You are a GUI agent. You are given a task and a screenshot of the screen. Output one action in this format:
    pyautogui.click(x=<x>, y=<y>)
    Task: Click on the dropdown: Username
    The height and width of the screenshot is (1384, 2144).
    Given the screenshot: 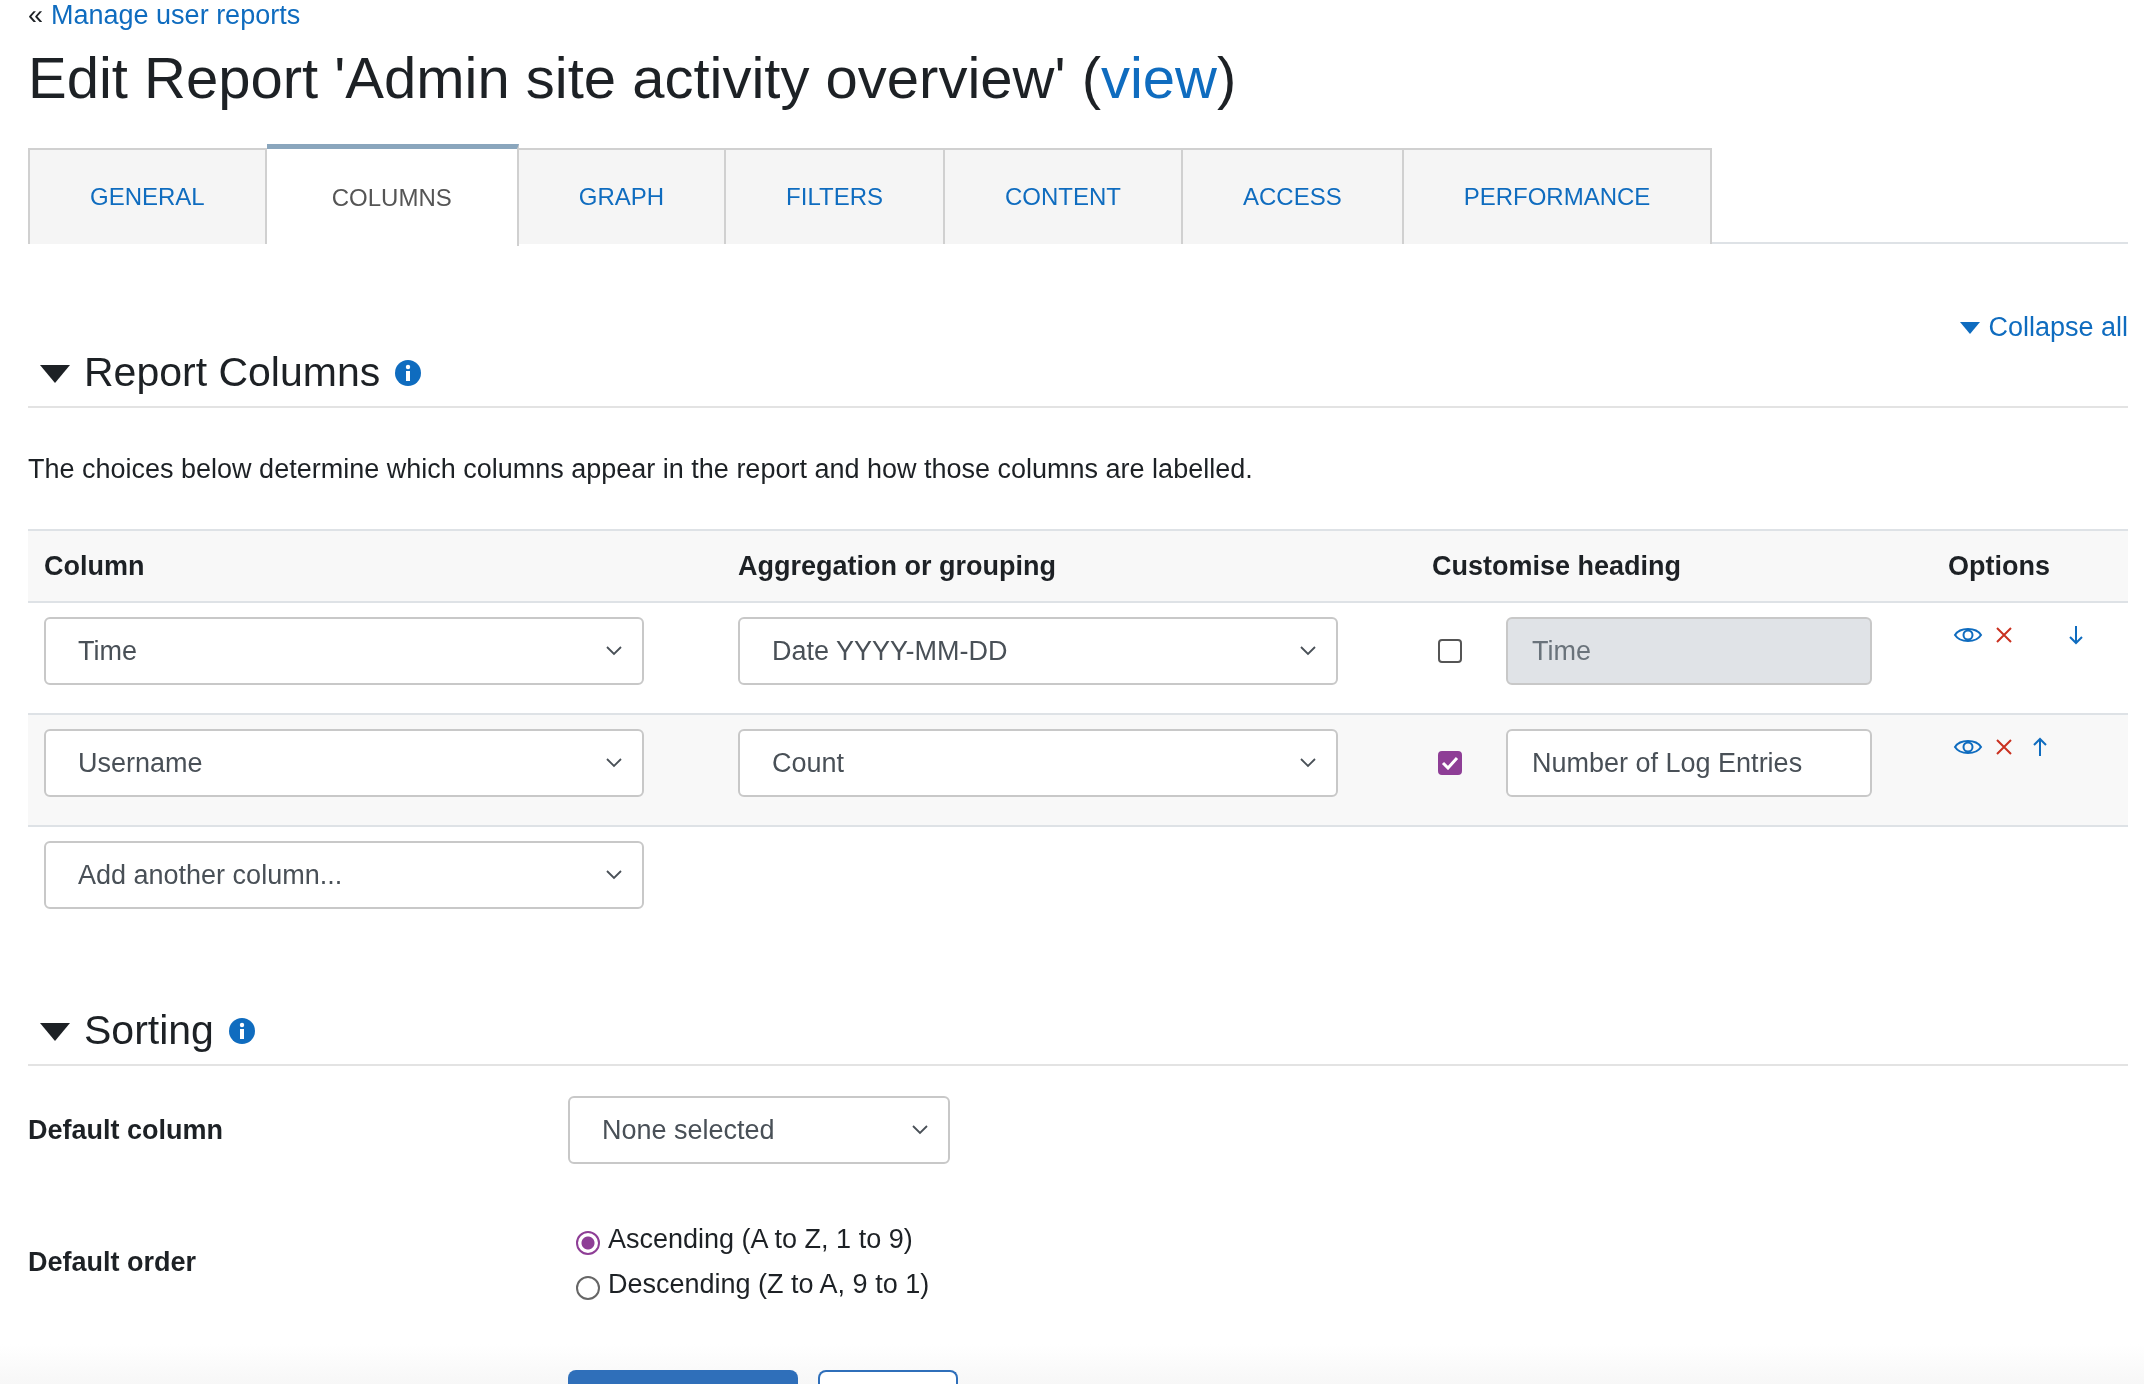 What is the action you would take?
    pyautogui.click(x=344, y=763)
    